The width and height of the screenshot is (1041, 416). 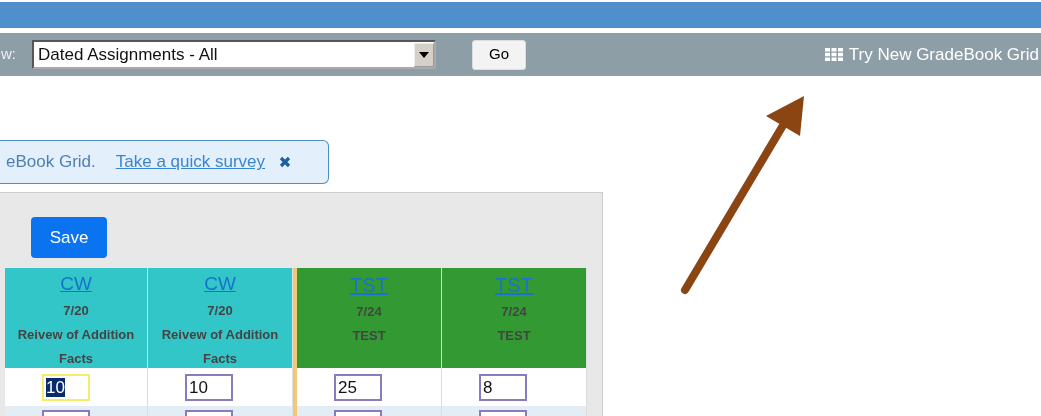 I want to click on close-icon, so click(x=285, y=162).